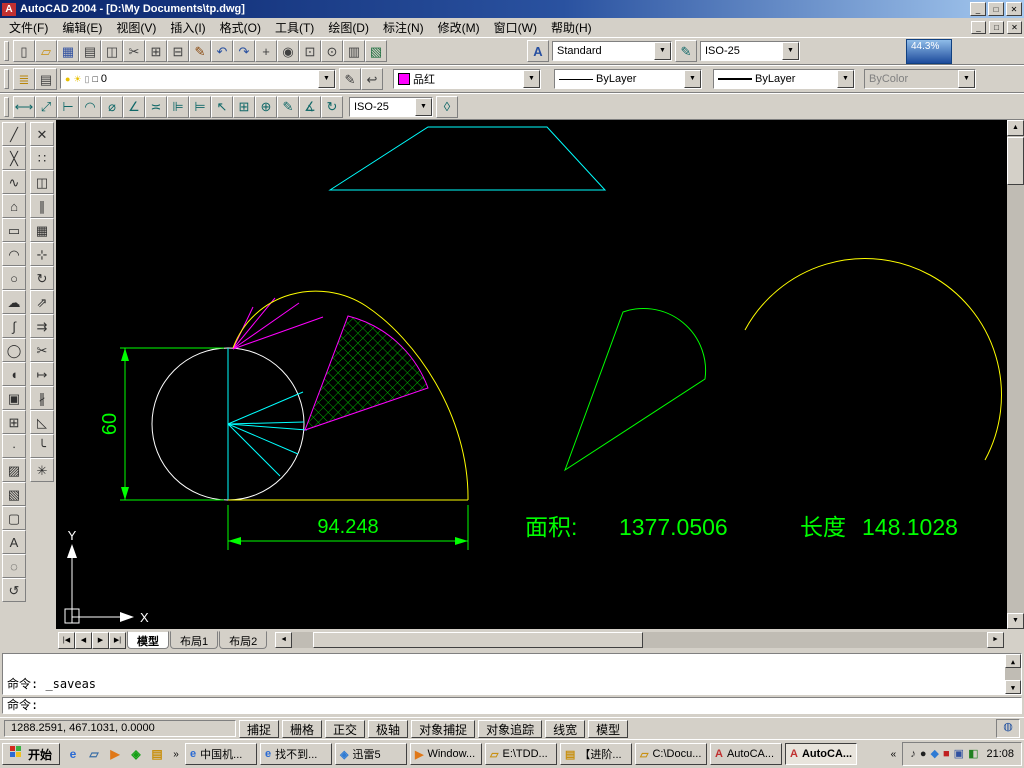 The height and width of the screenshot is (768, 1024). Describe the element at coordinates (1015, 374) in the screenshot. I see `vertical-scrollbar: ▲ ▼` at that location.